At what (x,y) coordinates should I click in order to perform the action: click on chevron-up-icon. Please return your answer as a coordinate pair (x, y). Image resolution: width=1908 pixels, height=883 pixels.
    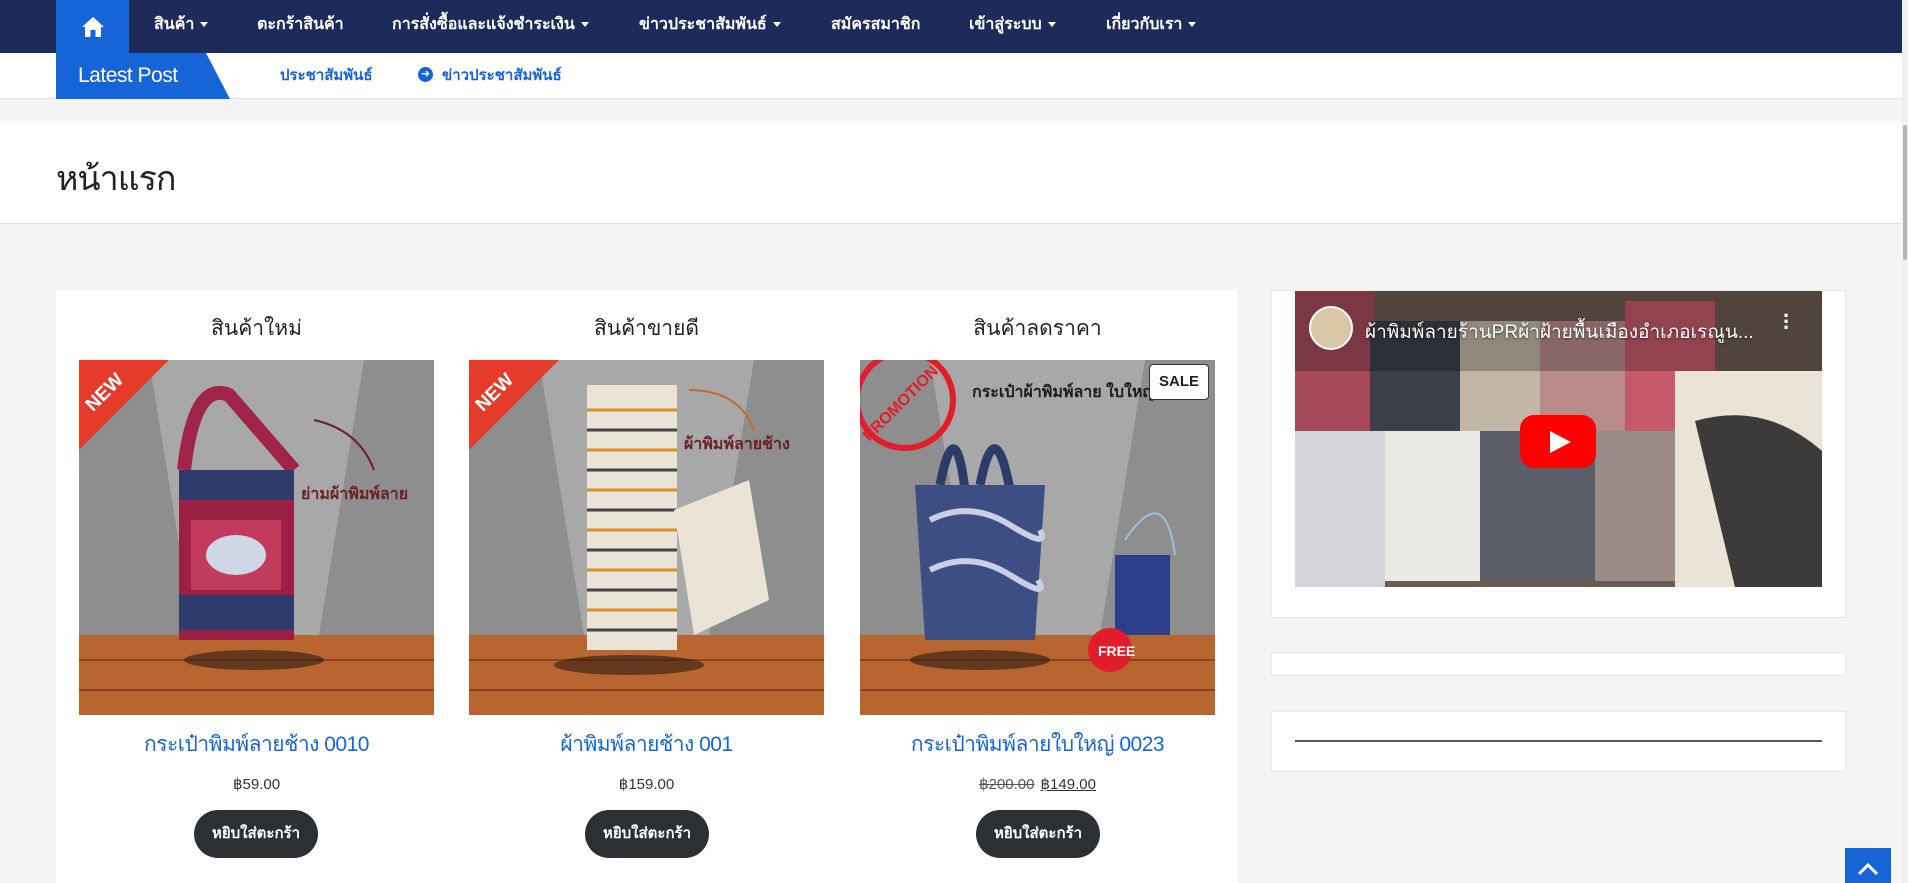
    Looking at the image, I should click on (1868, 869).